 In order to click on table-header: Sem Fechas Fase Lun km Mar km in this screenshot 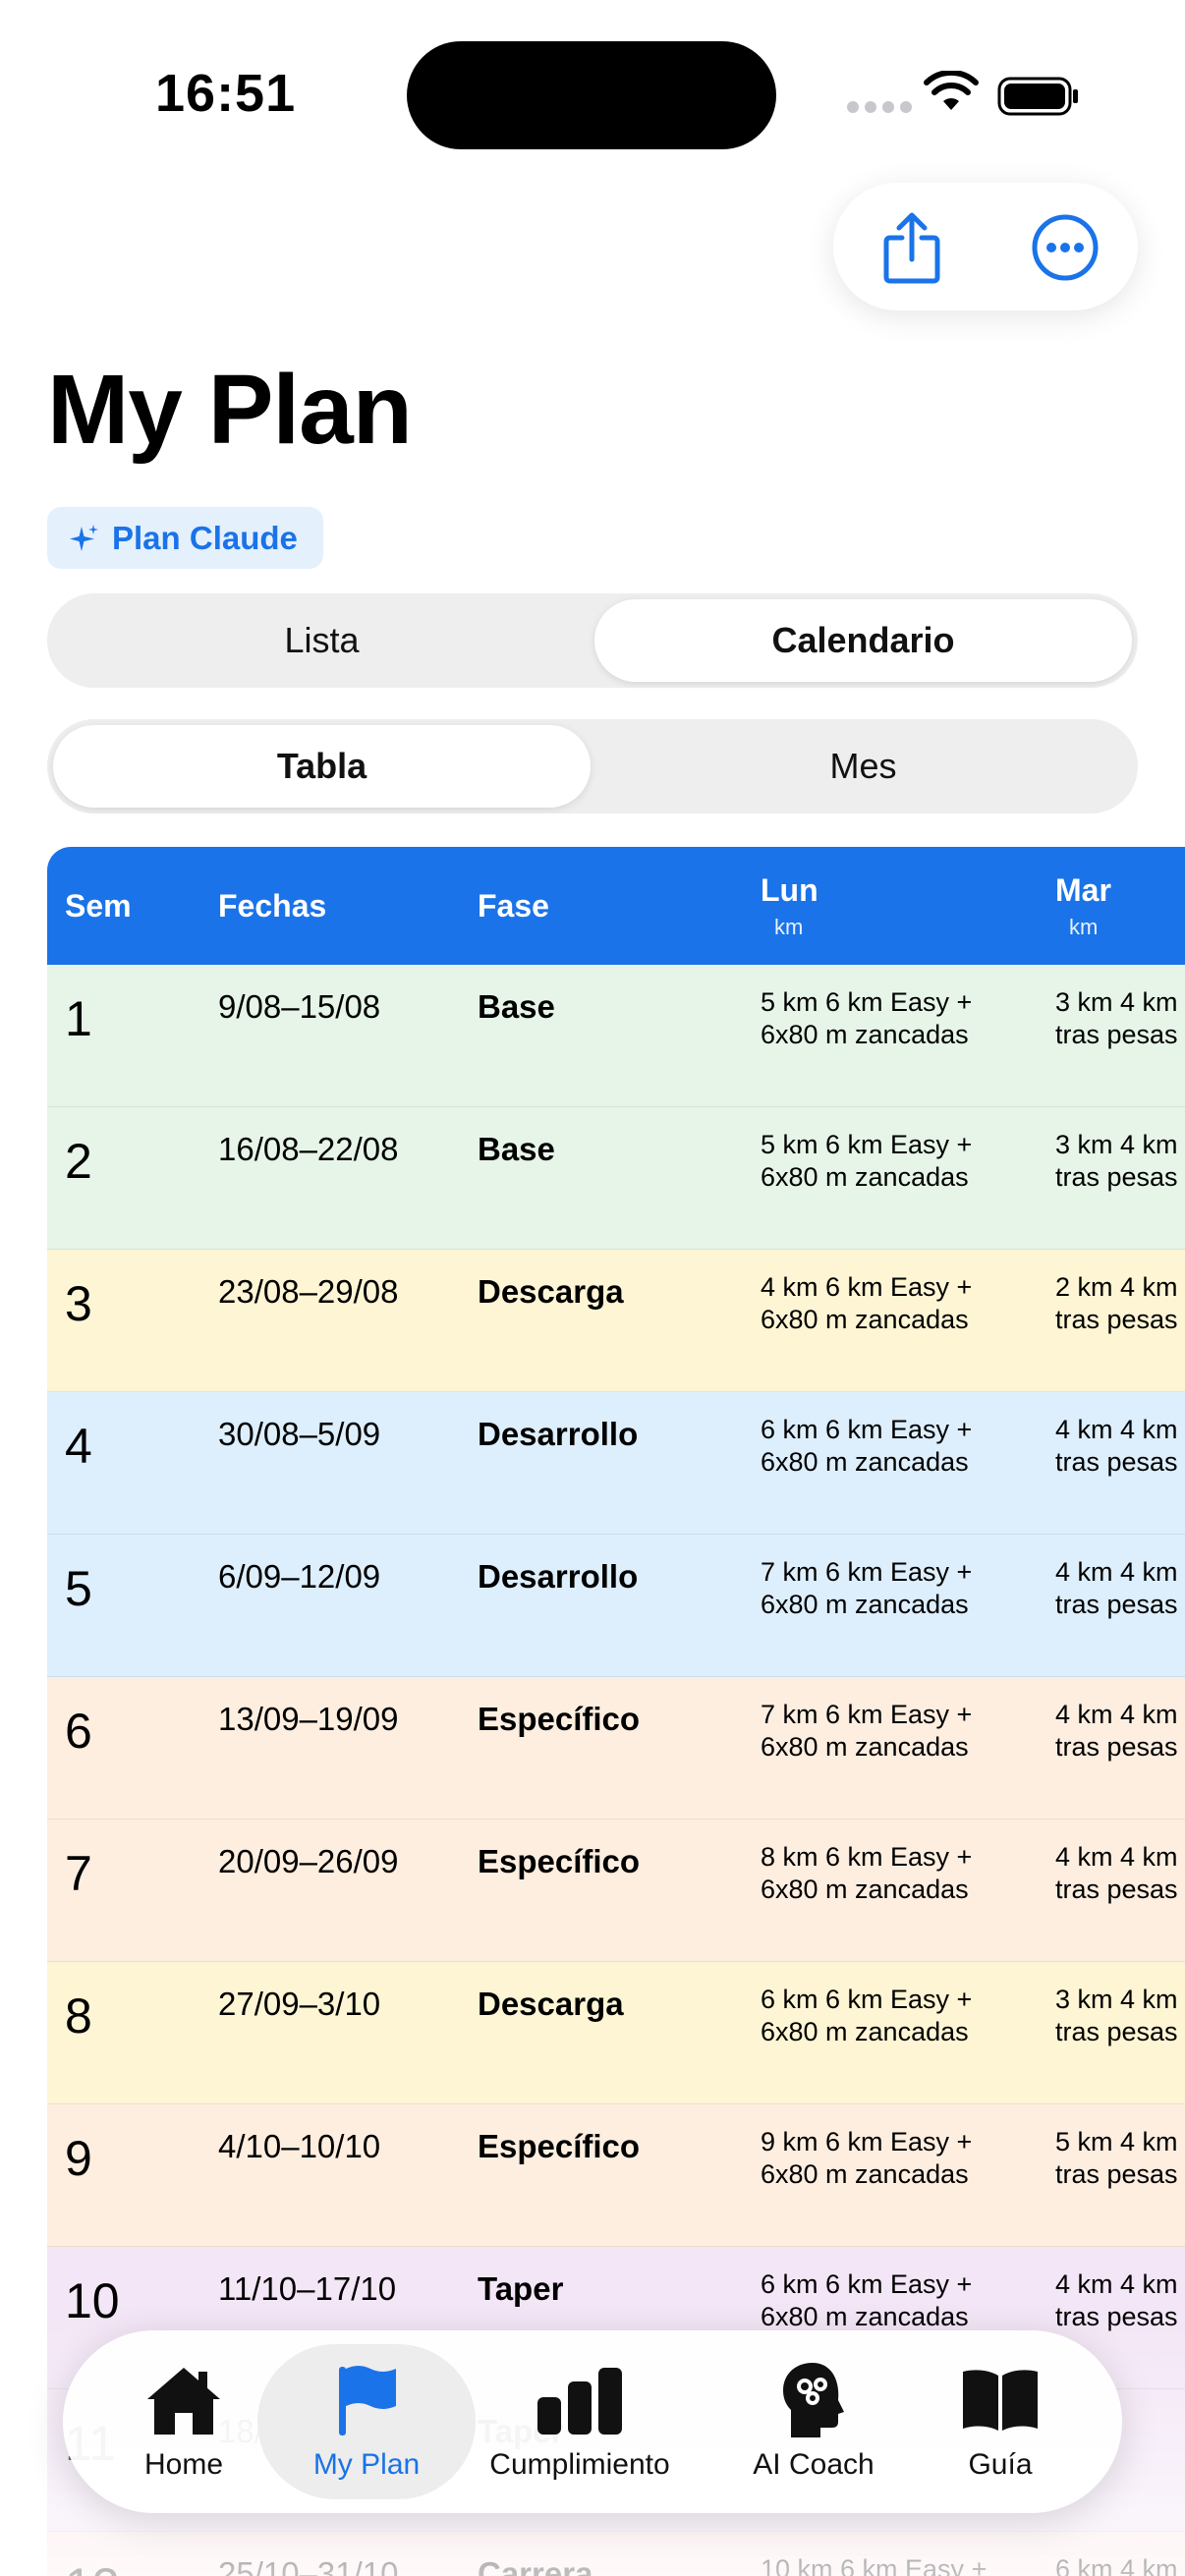, I will do `click(616, 906)`.